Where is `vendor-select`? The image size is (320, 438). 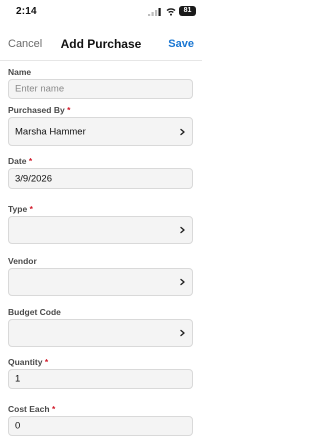
vendor-select is located at coordinates (100, 282).